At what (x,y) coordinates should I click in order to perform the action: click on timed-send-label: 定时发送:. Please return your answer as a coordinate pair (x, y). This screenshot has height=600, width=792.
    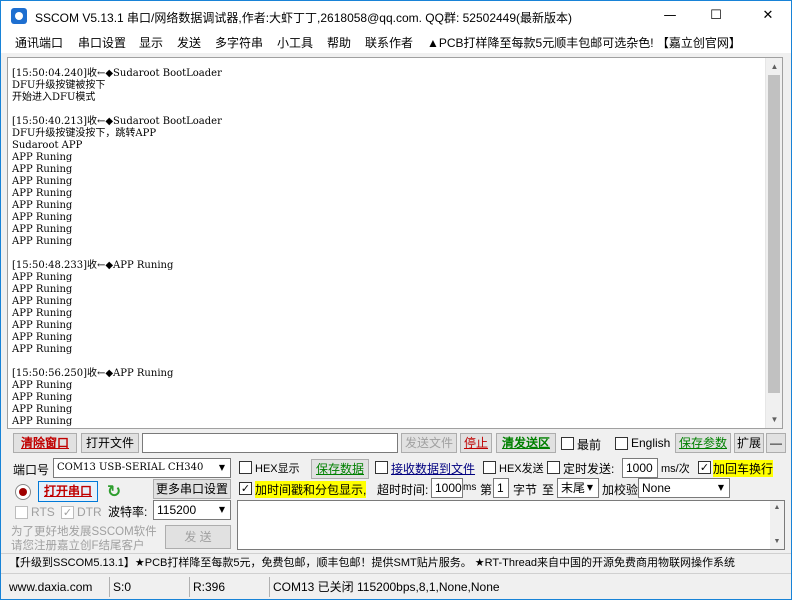
    Looking at the image, I should click on (589, 469).